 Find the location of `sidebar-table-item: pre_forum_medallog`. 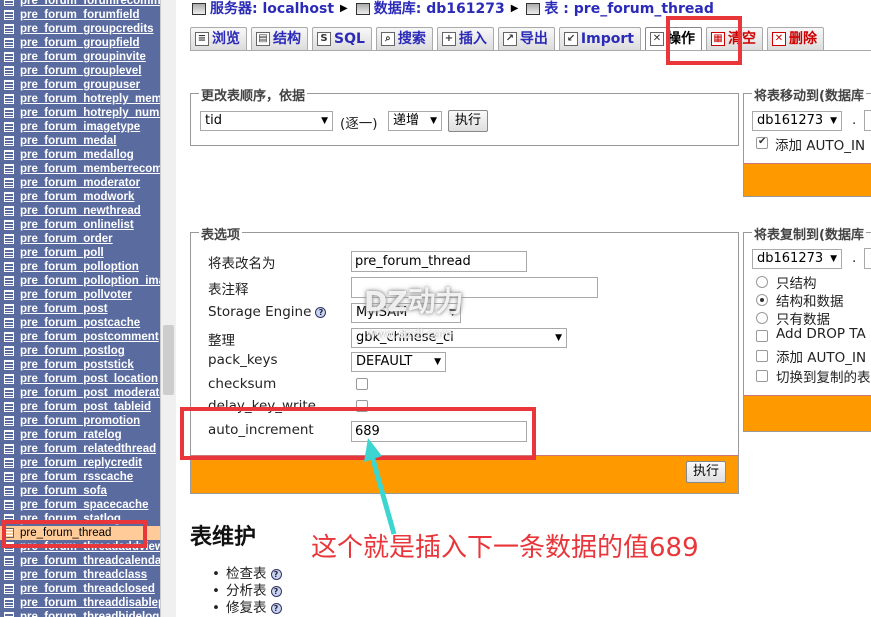

sidebar-table-item: pre_forum_medallog is located at coordinates (80, 155).